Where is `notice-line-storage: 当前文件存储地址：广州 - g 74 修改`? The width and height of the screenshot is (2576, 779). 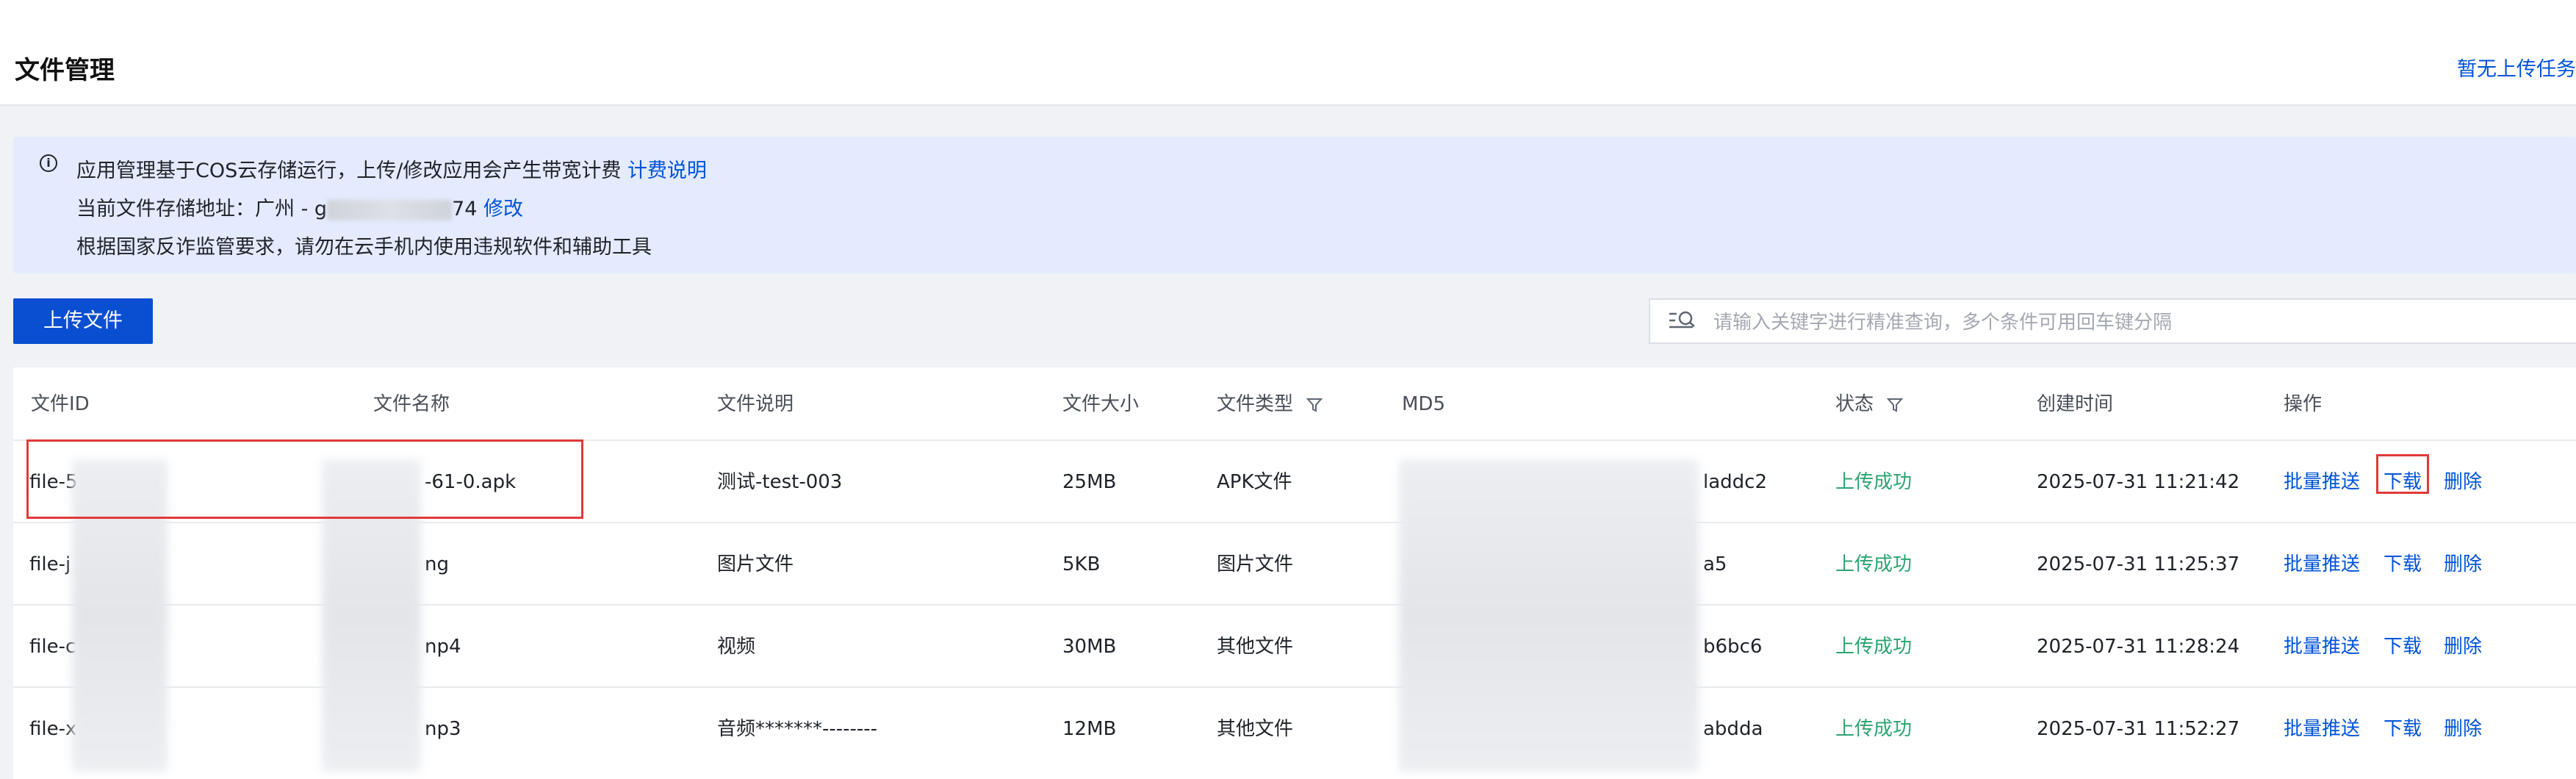
notice-line-storage: 当前文件存储地址：广州 - g 74 修改 is located at coordinates (299, 207).